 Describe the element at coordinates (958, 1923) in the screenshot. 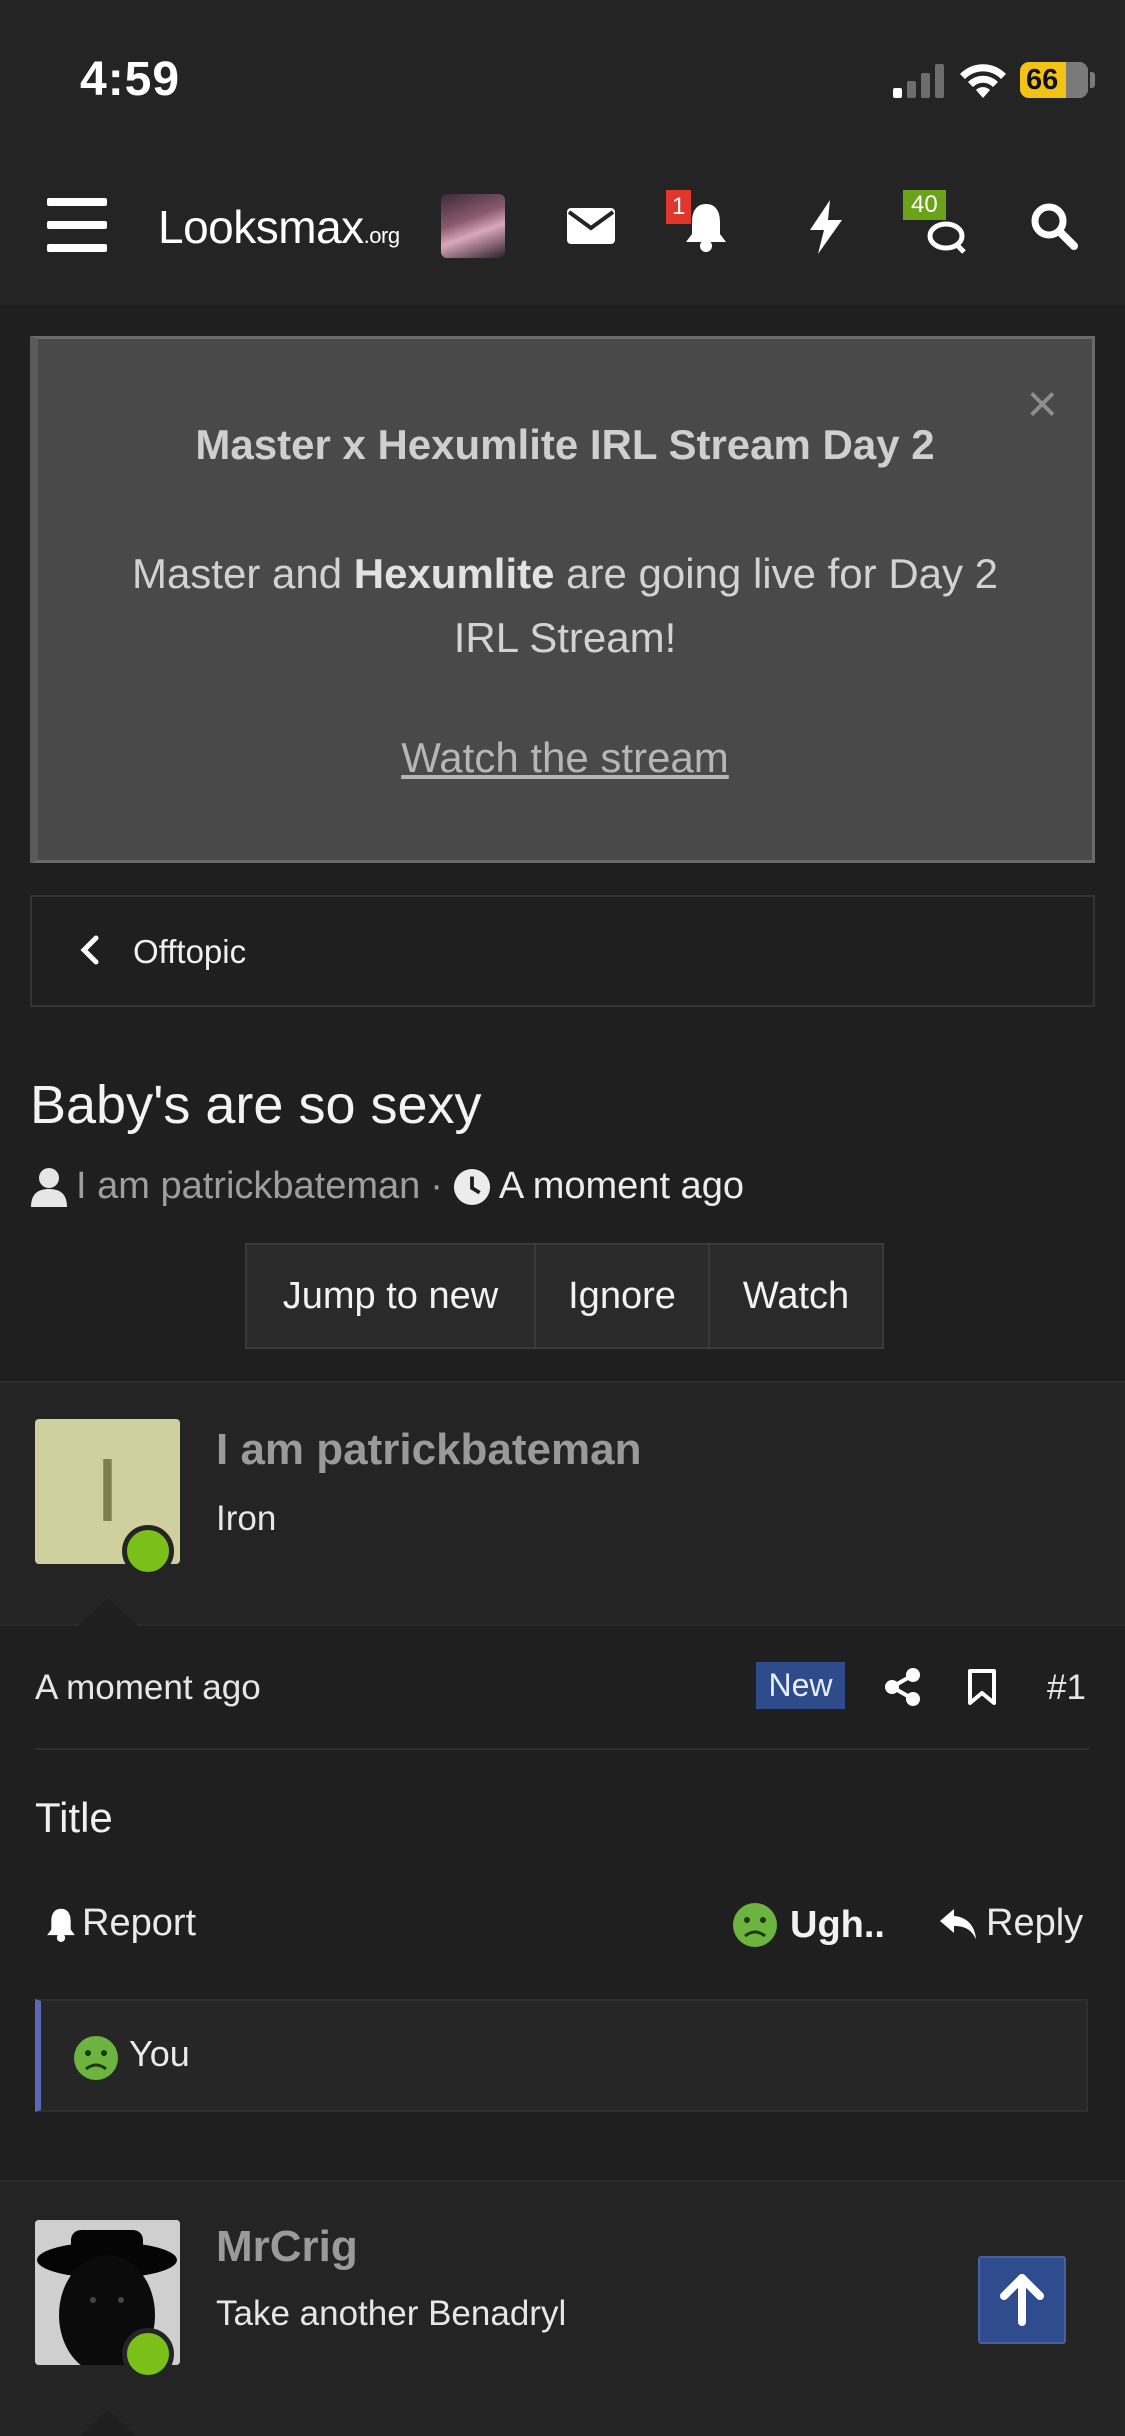

I see `reply-arrow-icon` at that location.